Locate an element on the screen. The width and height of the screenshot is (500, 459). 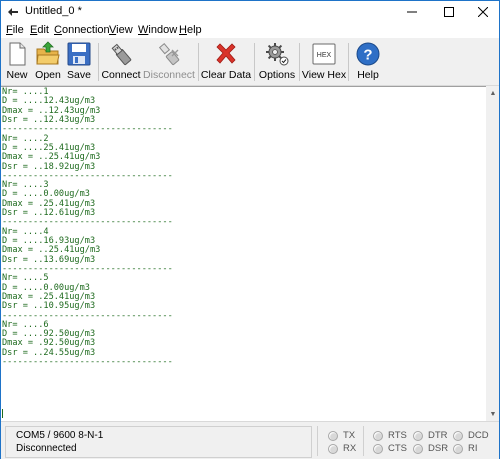
menu-window-label: indow is located at coordinates (163, 30).